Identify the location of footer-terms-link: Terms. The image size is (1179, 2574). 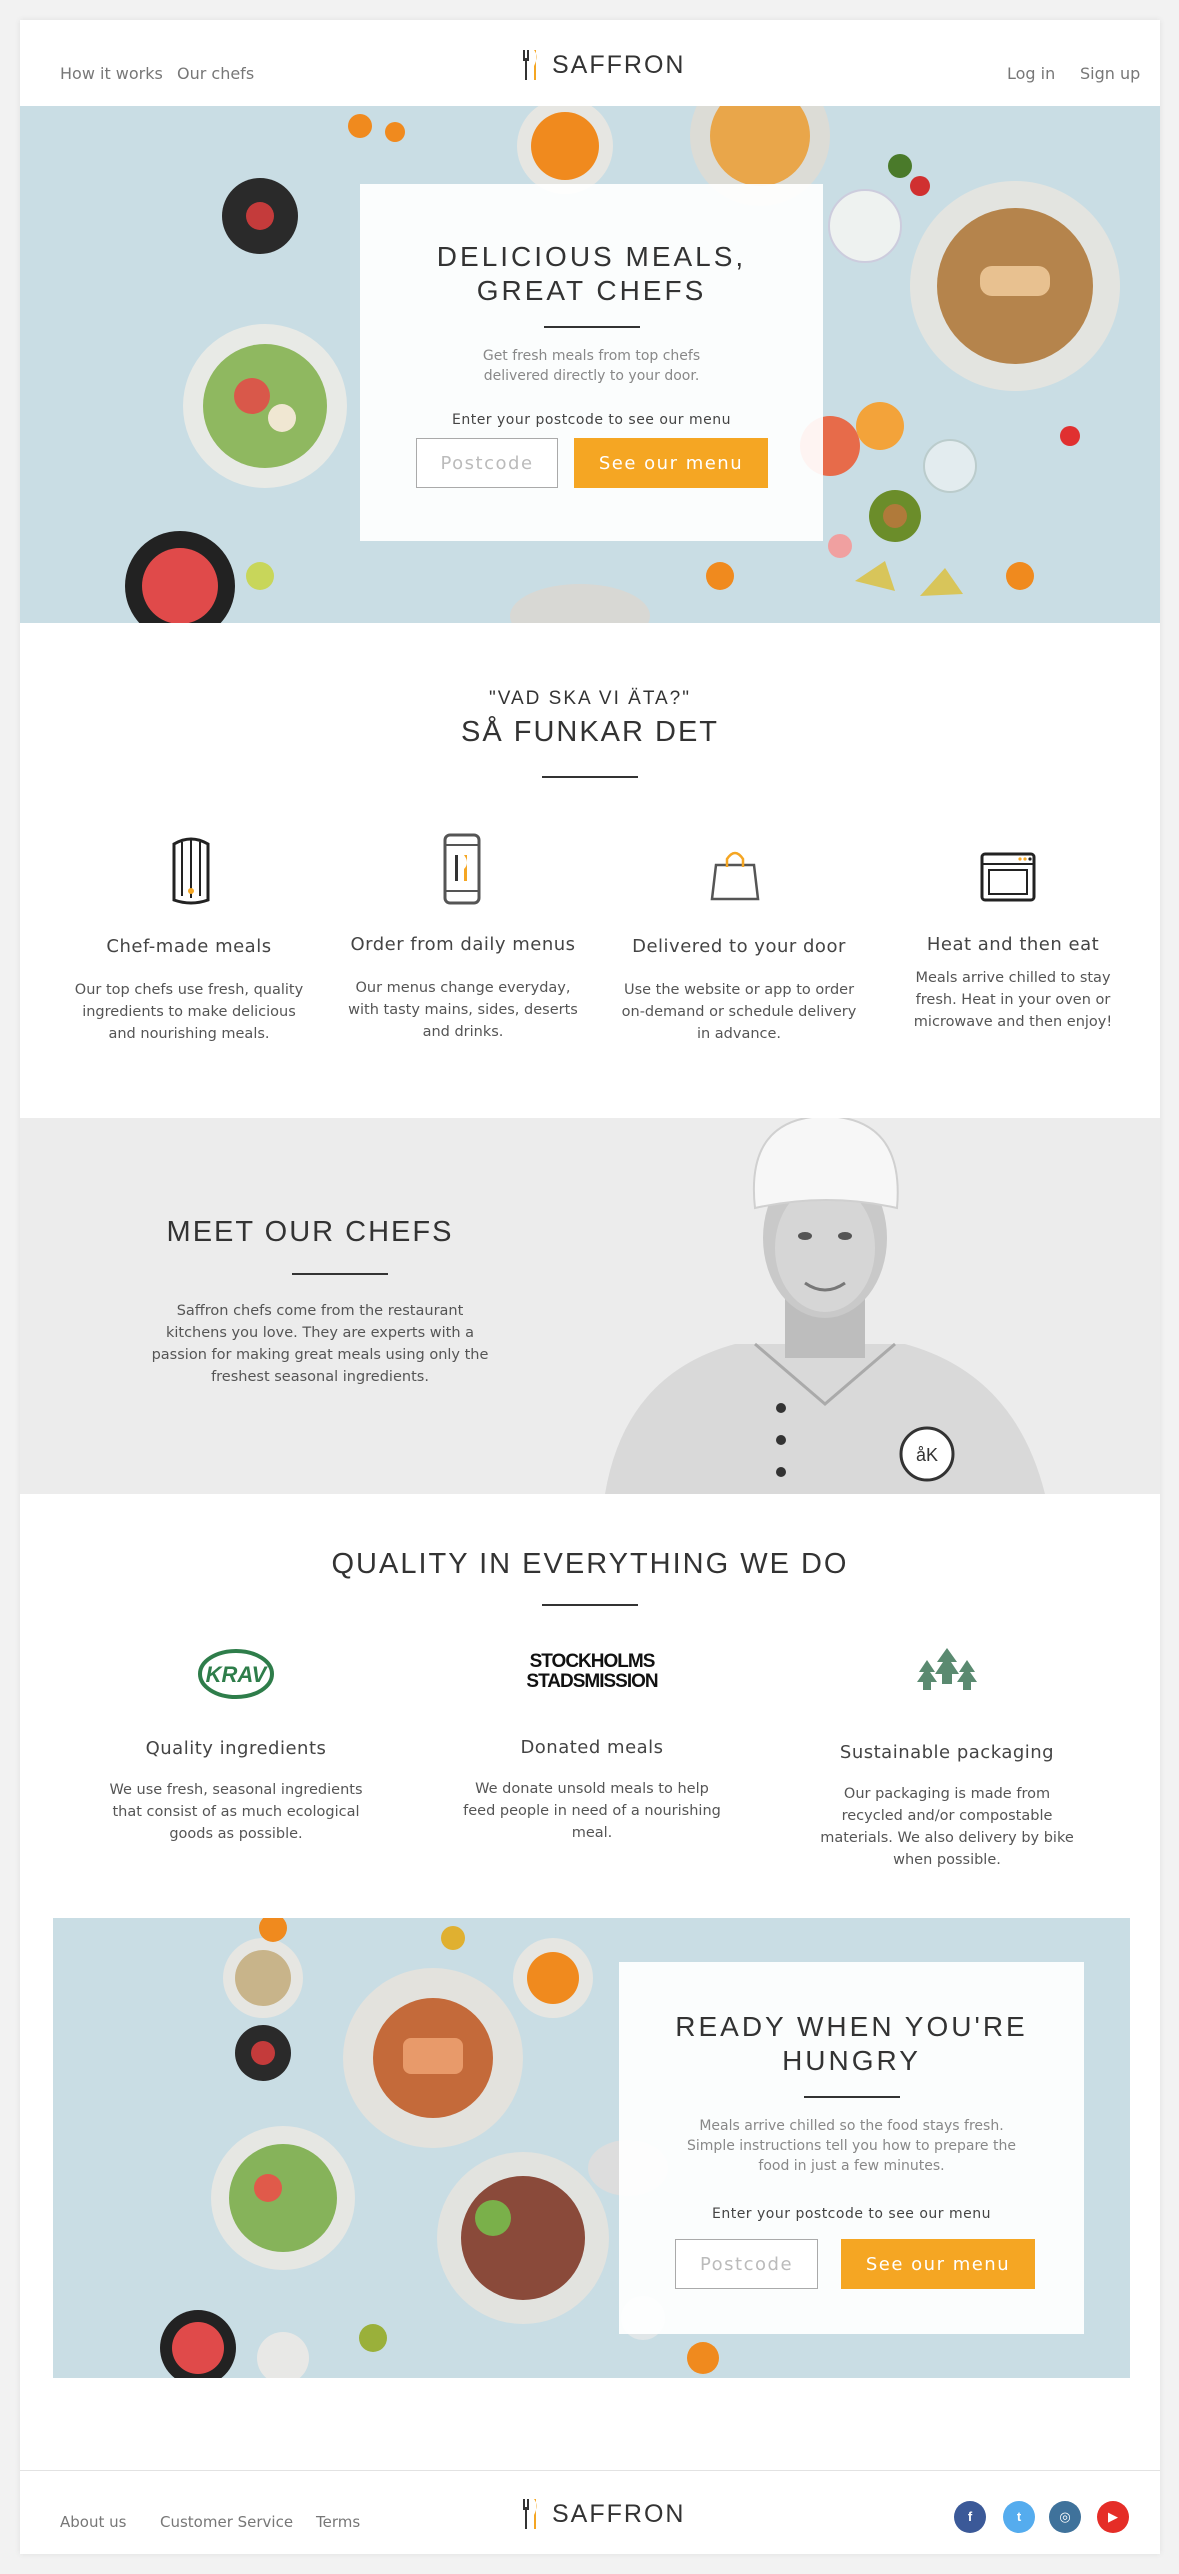
(338, 2522).